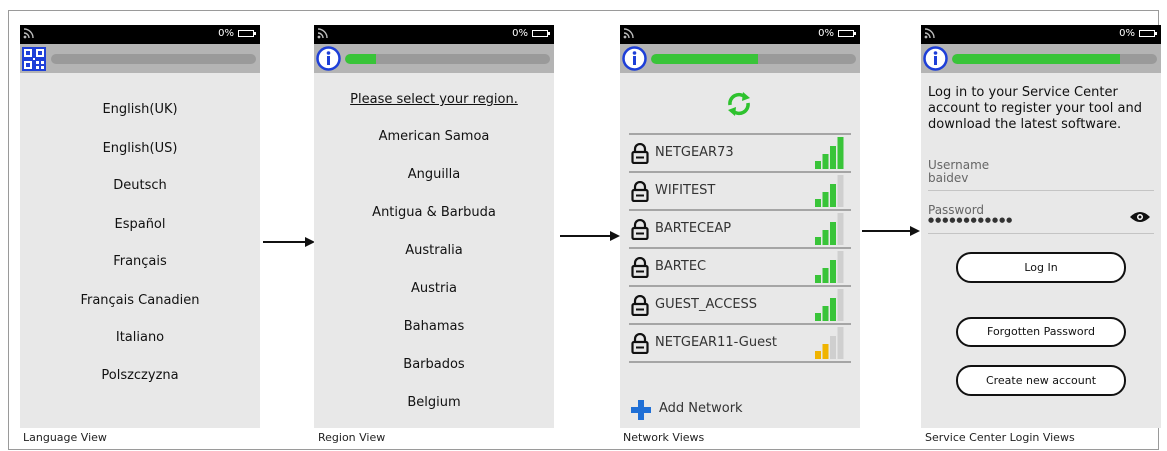 The width and height of the screenshot is (1167, 451). Describe the element at coordinates (434, 250) in the screenshot. I see `region-item: Australia` at that location.